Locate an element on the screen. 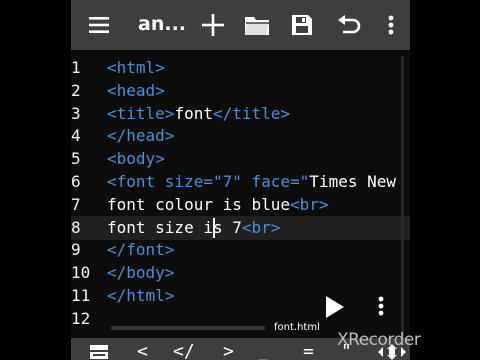  code-line: <html> is located at coordinates (136, 67).